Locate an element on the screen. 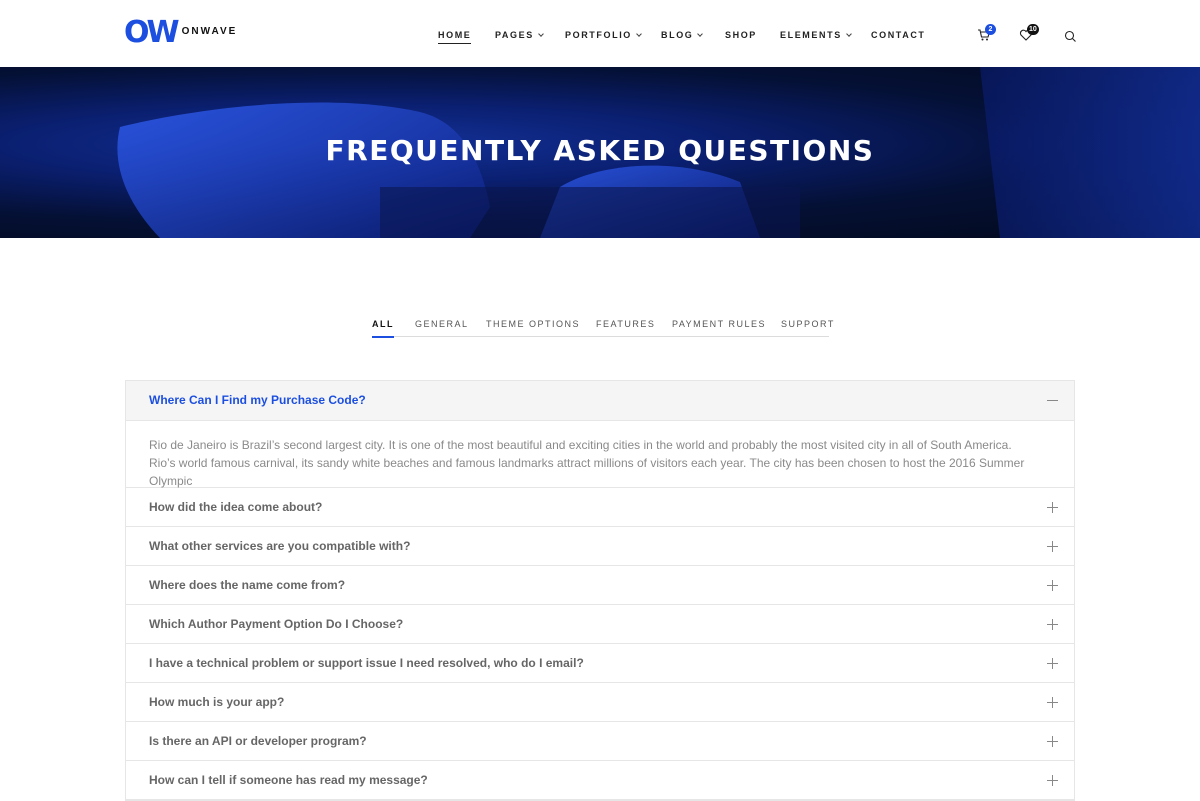  faq-item: How much is your app? is located at coordinates (600, 702).